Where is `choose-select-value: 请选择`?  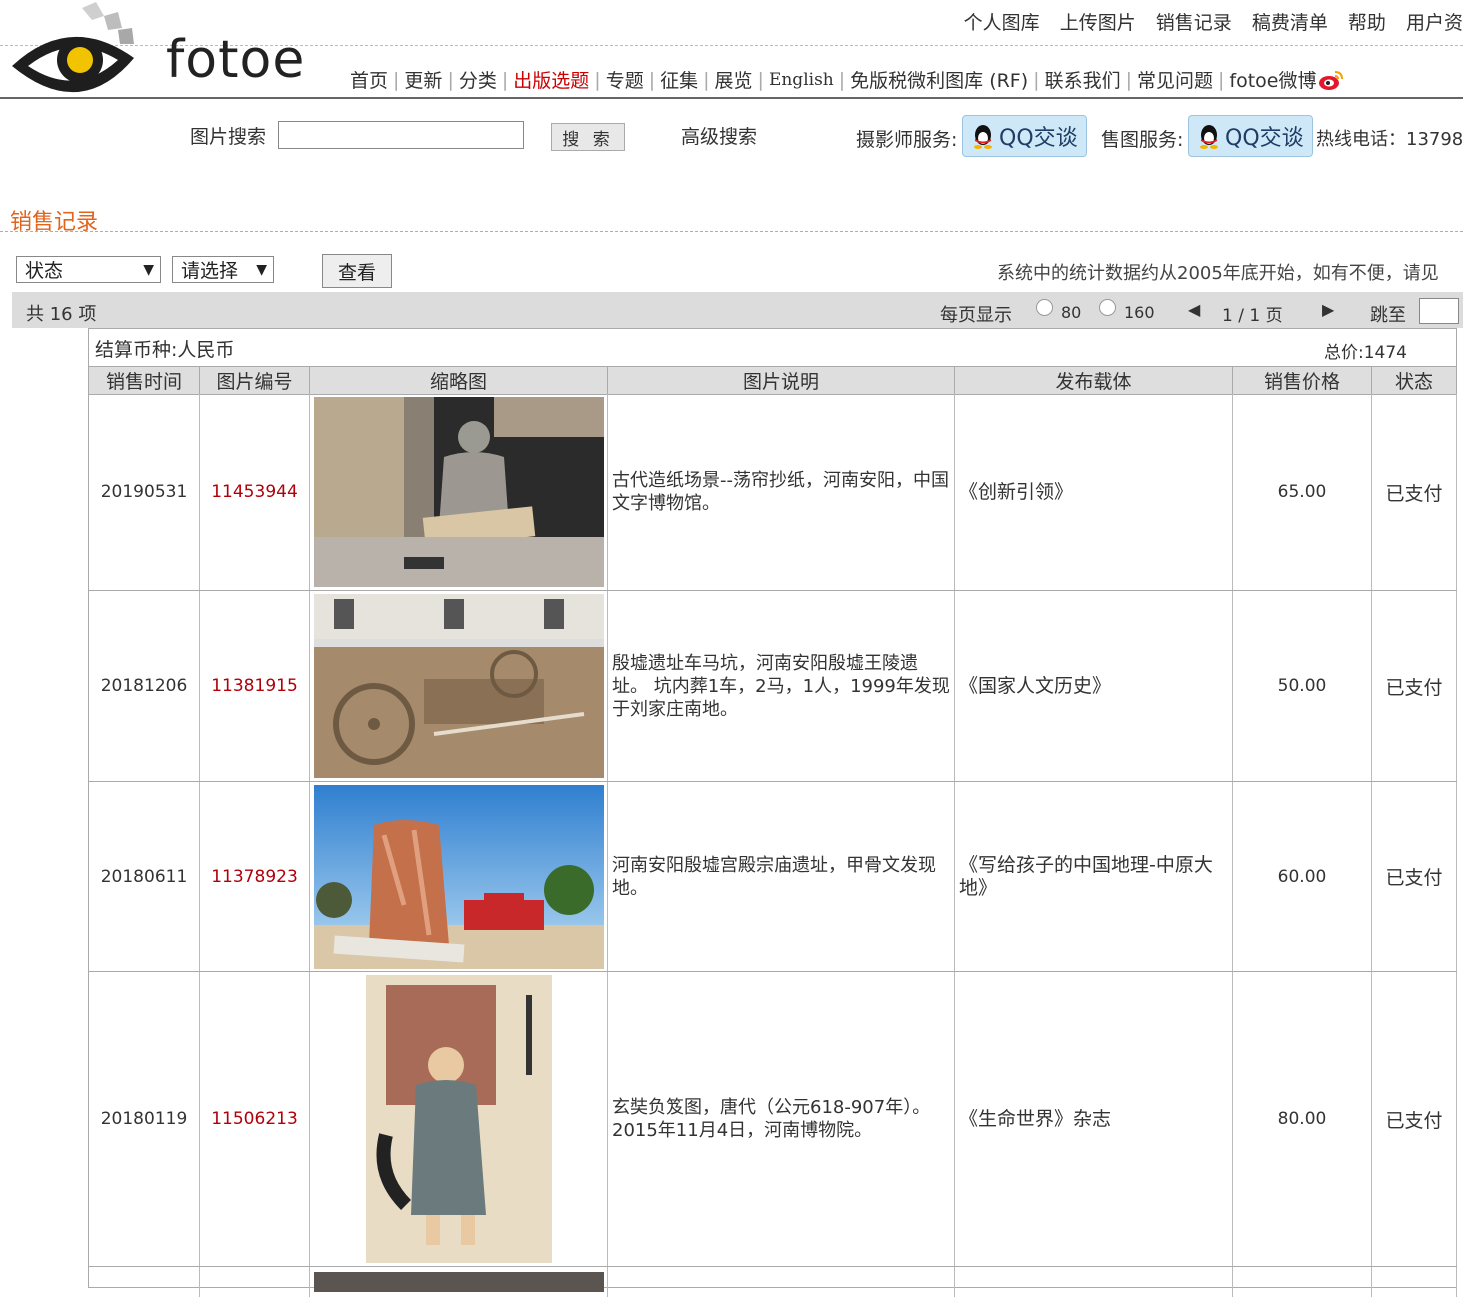 choose-select-value: 请选择 is located at coordinates (210, 271).